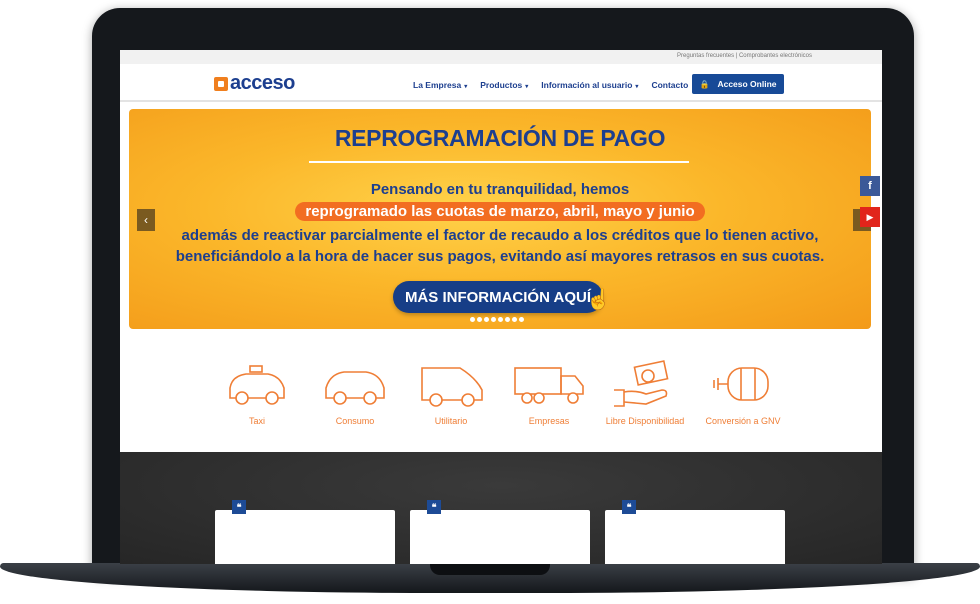 Image resolution: width=980 pixels, height=604 pixels. What do you see at coordinates (498, 297) in the screenshot?
I see `mas-informacion-button: MÁS INFORMACIÓN AQUÍ` at bounding box center [498, 297].